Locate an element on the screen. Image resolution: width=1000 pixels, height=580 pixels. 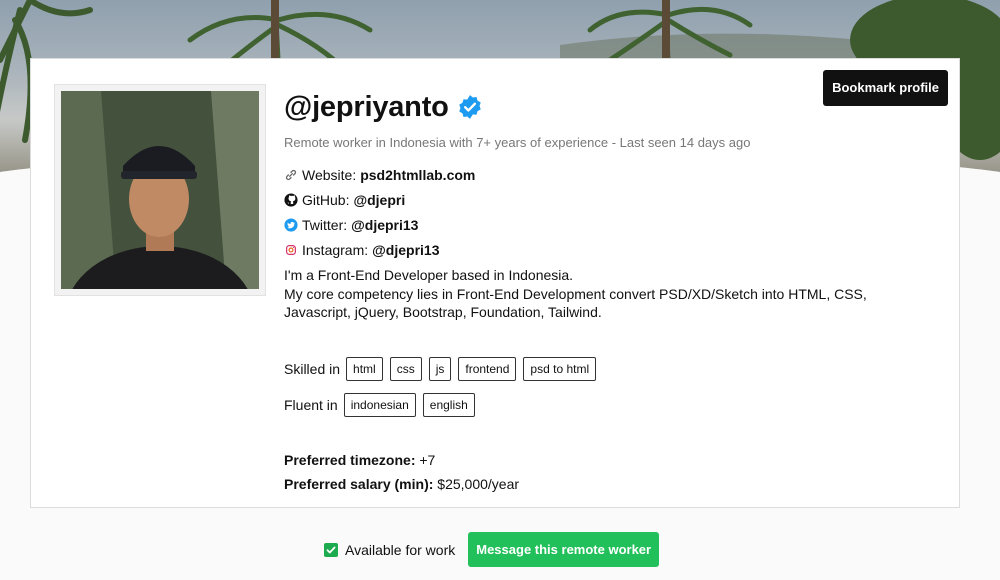
link-website: Website: psd2htmllab.com is located at coordinates (604, 174).